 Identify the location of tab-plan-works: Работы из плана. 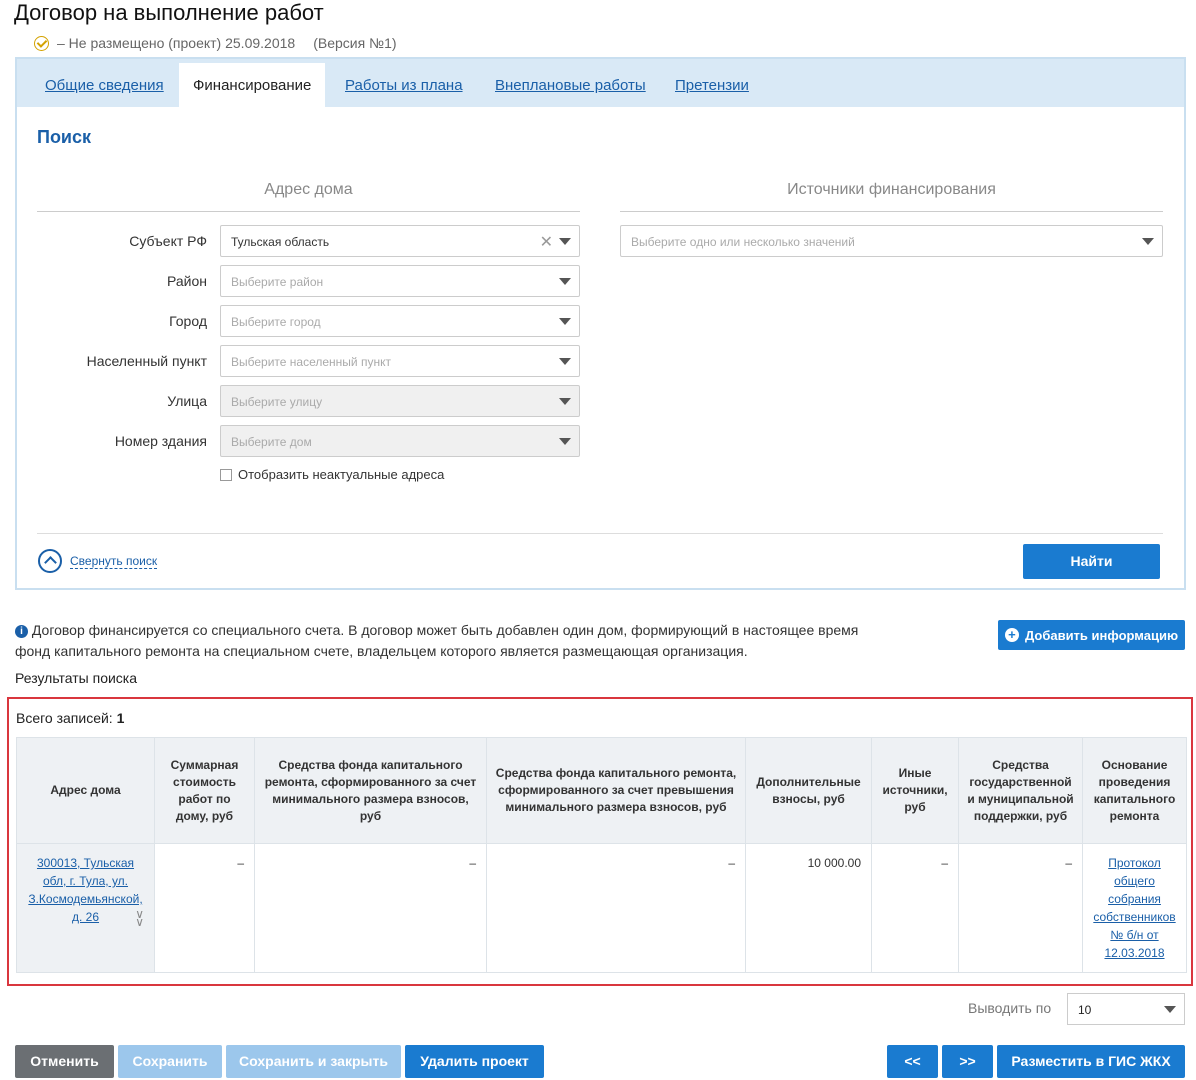
(404, 85).